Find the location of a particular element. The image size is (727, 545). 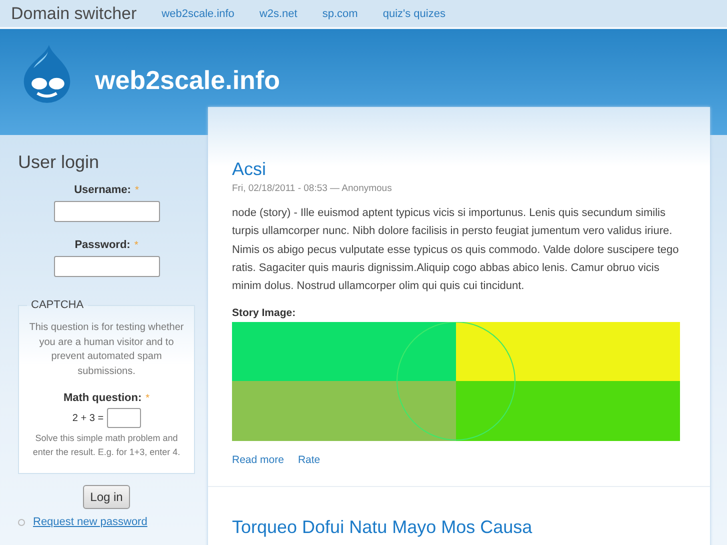

node-title-link: Torqueo Dofui Natu Mayo Mos Causa is located at coordinates (459, 527).